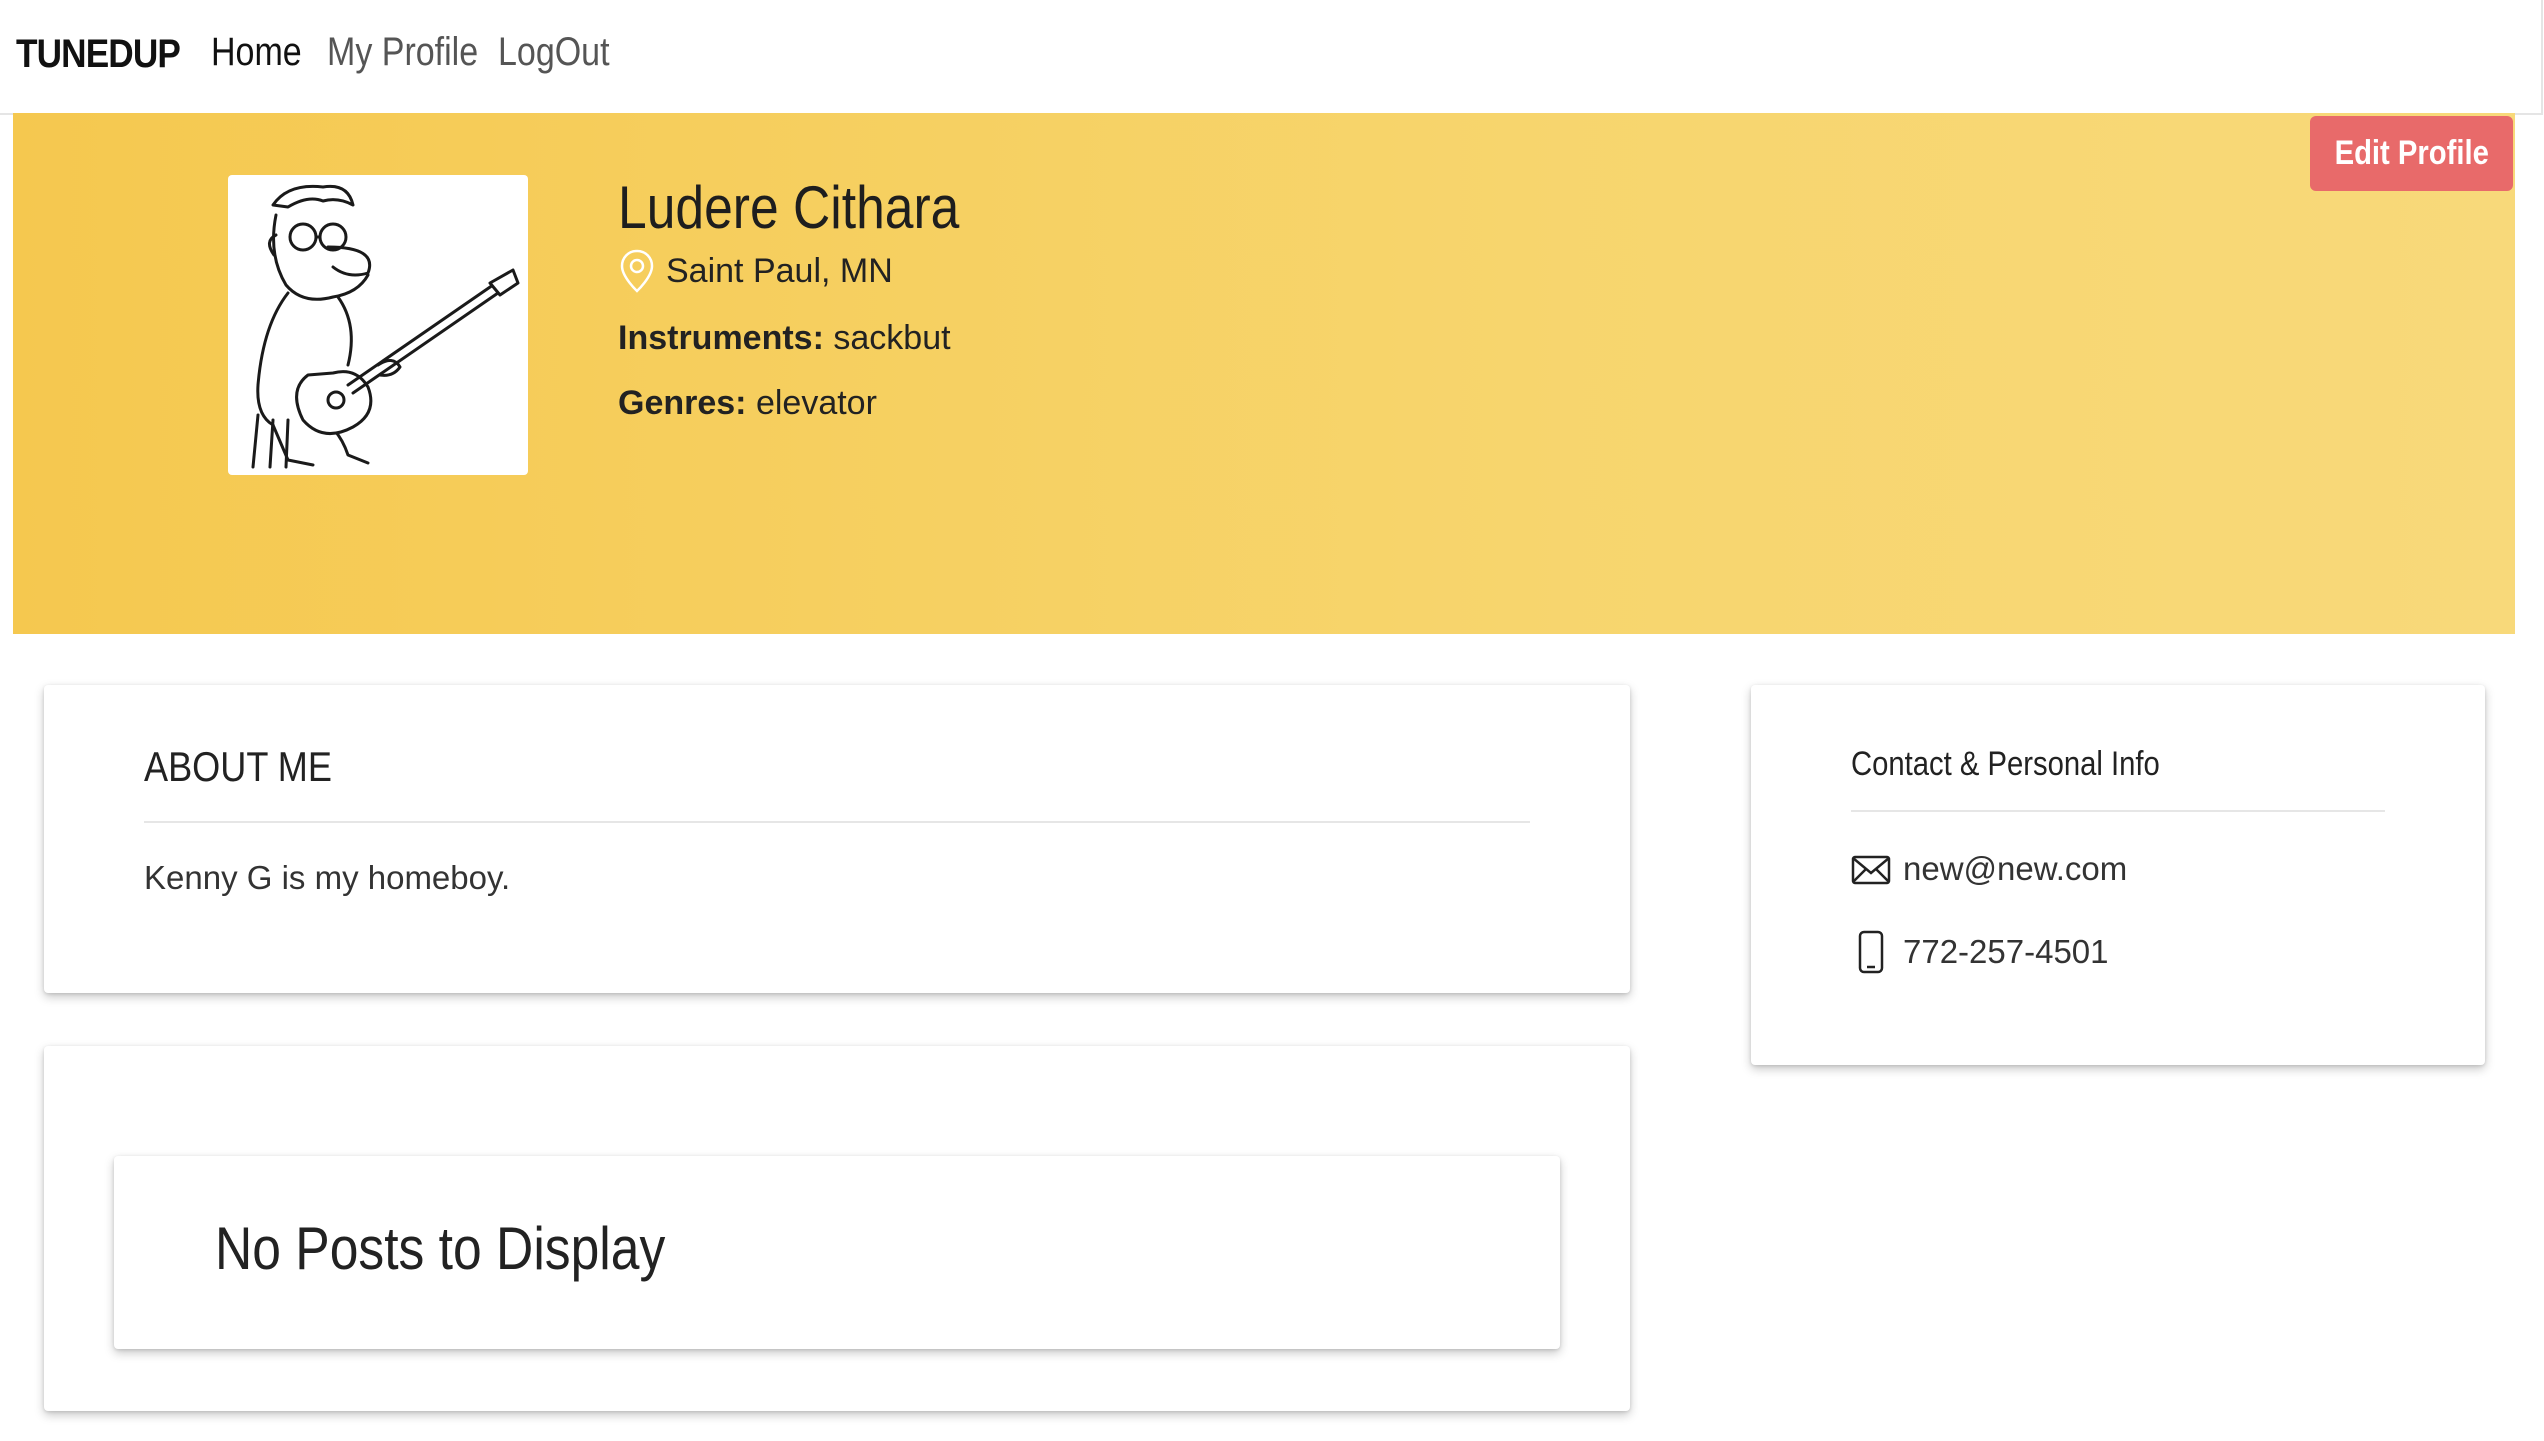  I want to click on instruments-label: Instruments:, so click(721, 338).